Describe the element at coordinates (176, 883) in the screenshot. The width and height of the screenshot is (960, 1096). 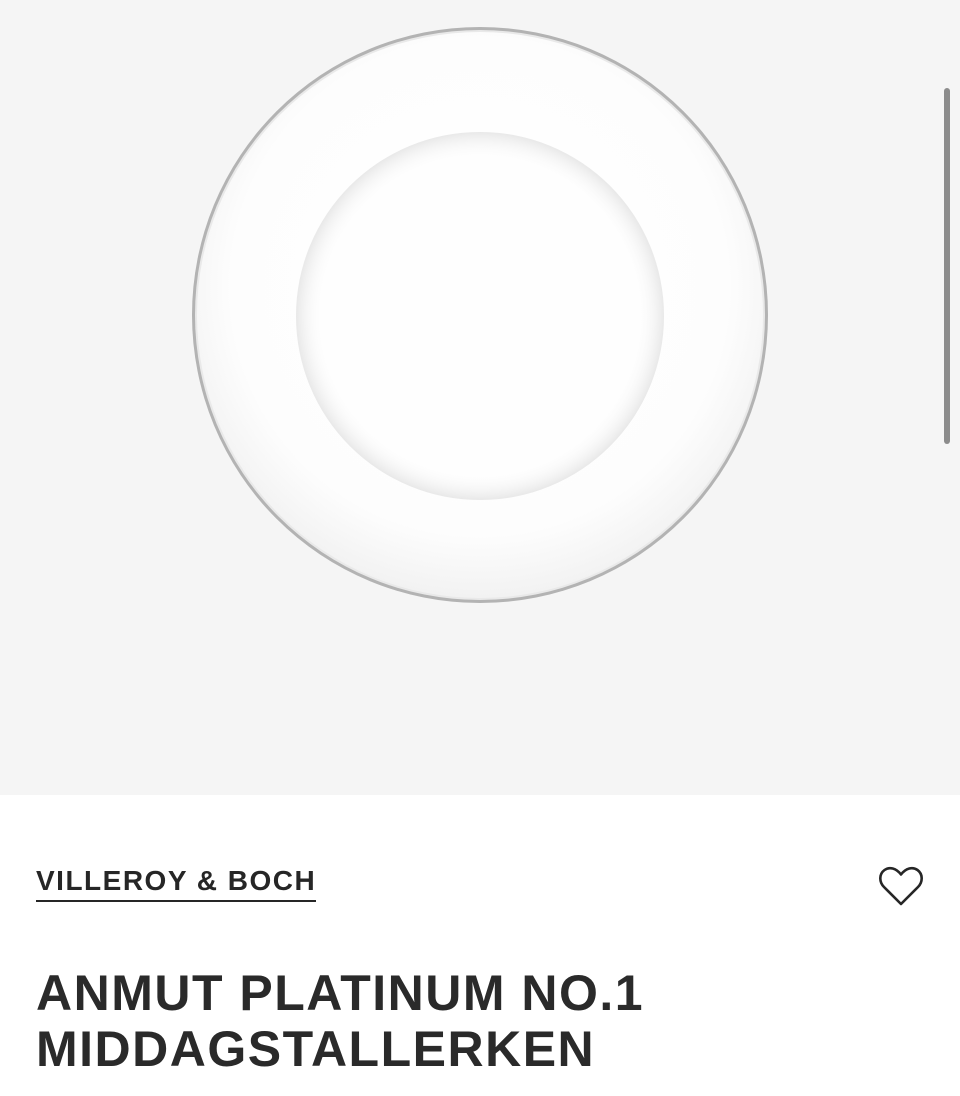
I see `brand-link: VILLEROY & BOCH` at that location.